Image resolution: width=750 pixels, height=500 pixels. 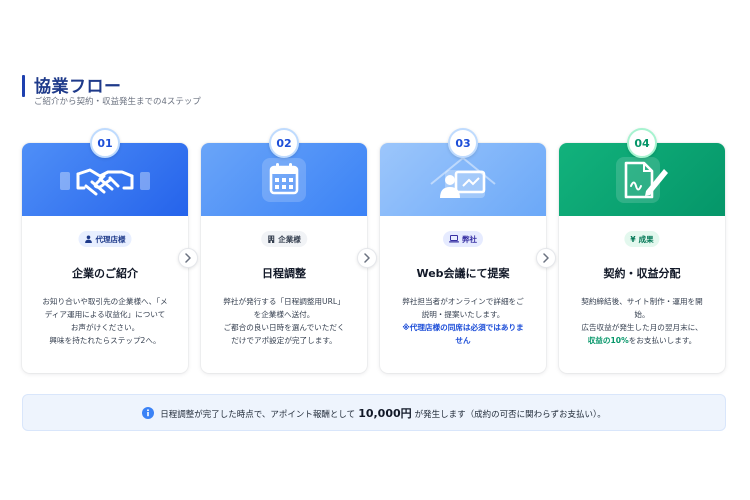 What do you see at coordinates (454, 239) in the screenshot?
I see `laptop-icon` at bounding box center [454, 239].